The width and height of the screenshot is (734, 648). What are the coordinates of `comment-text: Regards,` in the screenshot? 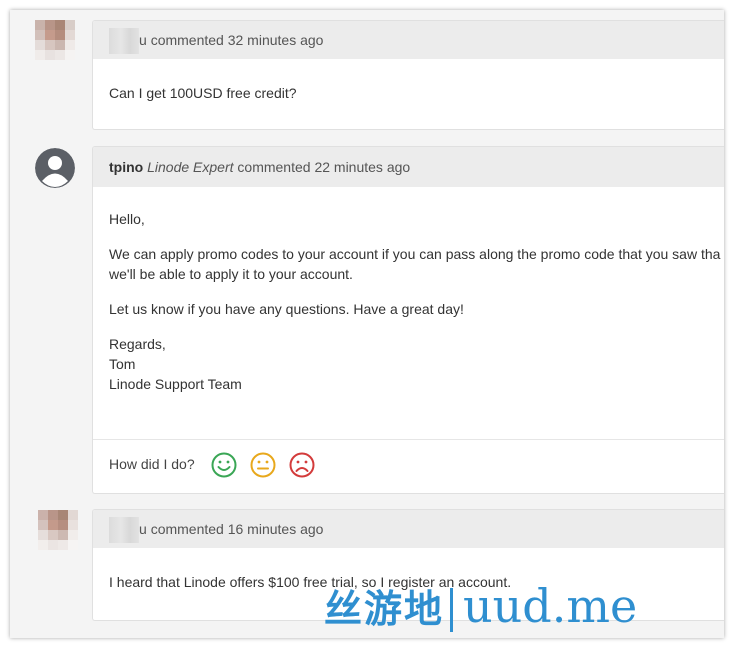 It's located at (137, 344).